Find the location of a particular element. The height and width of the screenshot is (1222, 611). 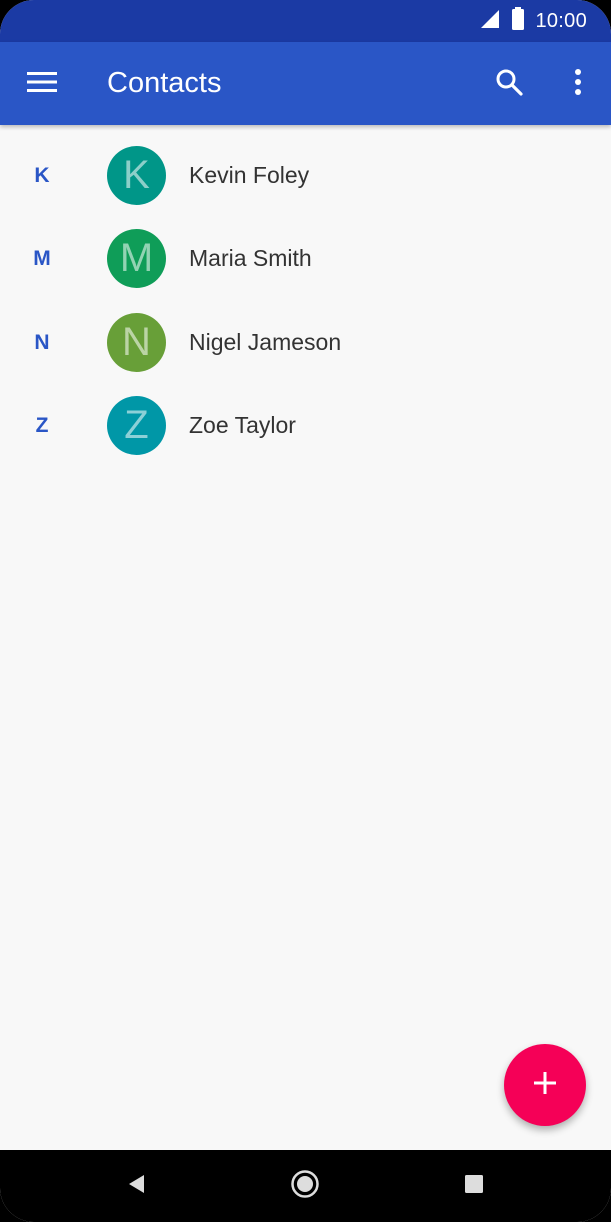

back-icon is located at coordinates (136, 1186).